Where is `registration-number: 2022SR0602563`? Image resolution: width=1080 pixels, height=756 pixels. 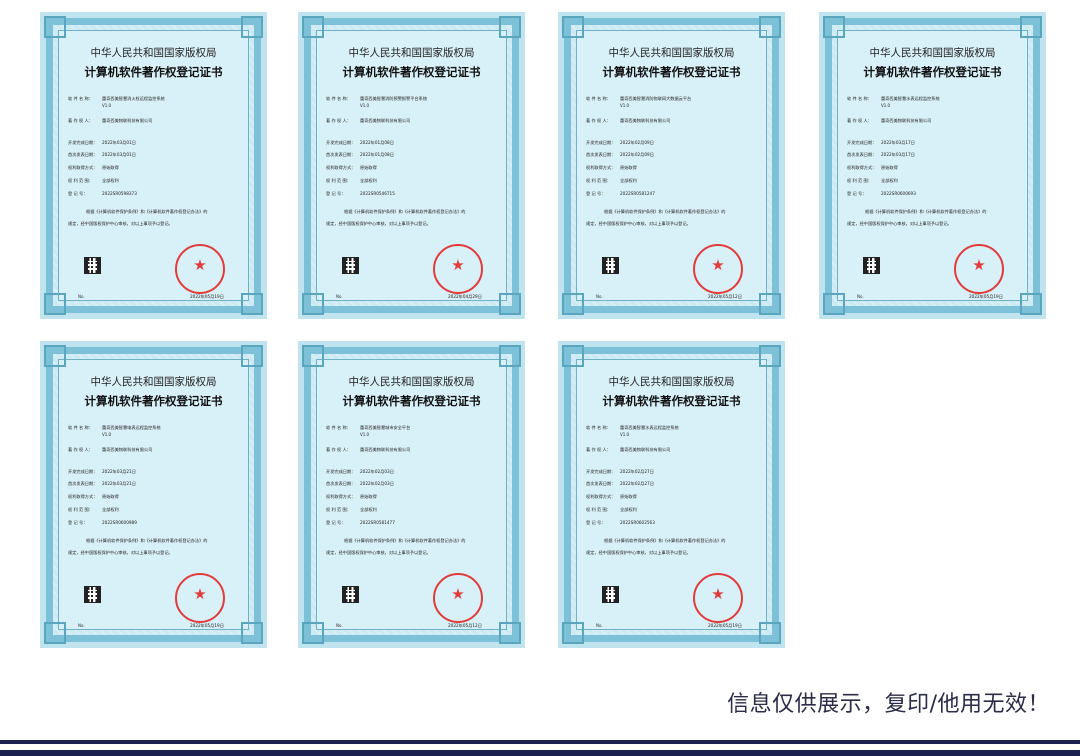
registration-number: 2022SR0602563 is located at coordinates (637, 522).